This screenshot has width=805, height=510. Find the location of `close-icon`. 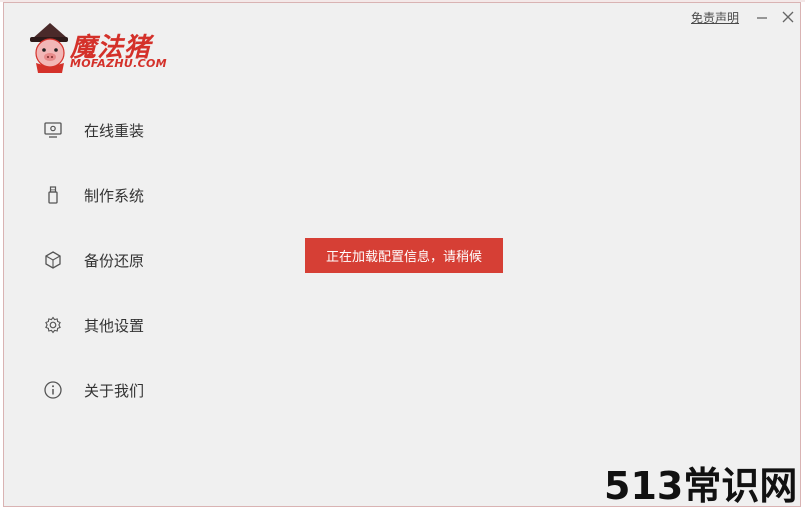

close-icon is located at coordinates (788, 17).